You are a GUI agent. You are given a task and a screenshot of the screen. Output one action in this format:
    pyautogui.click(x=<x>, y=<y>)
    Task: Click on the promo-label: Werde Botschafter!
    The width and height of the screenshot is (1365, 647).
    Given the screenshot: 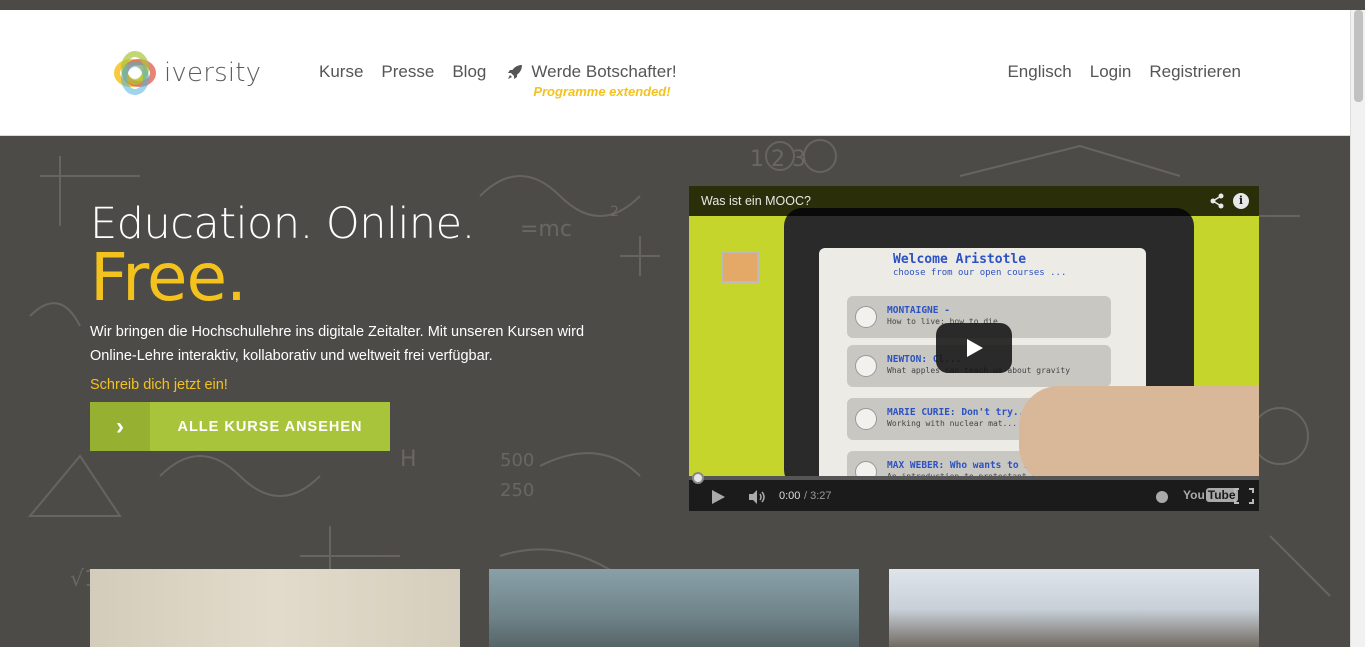 What is the action you would take?
    pyautogui.click(x=604, y=71)
    